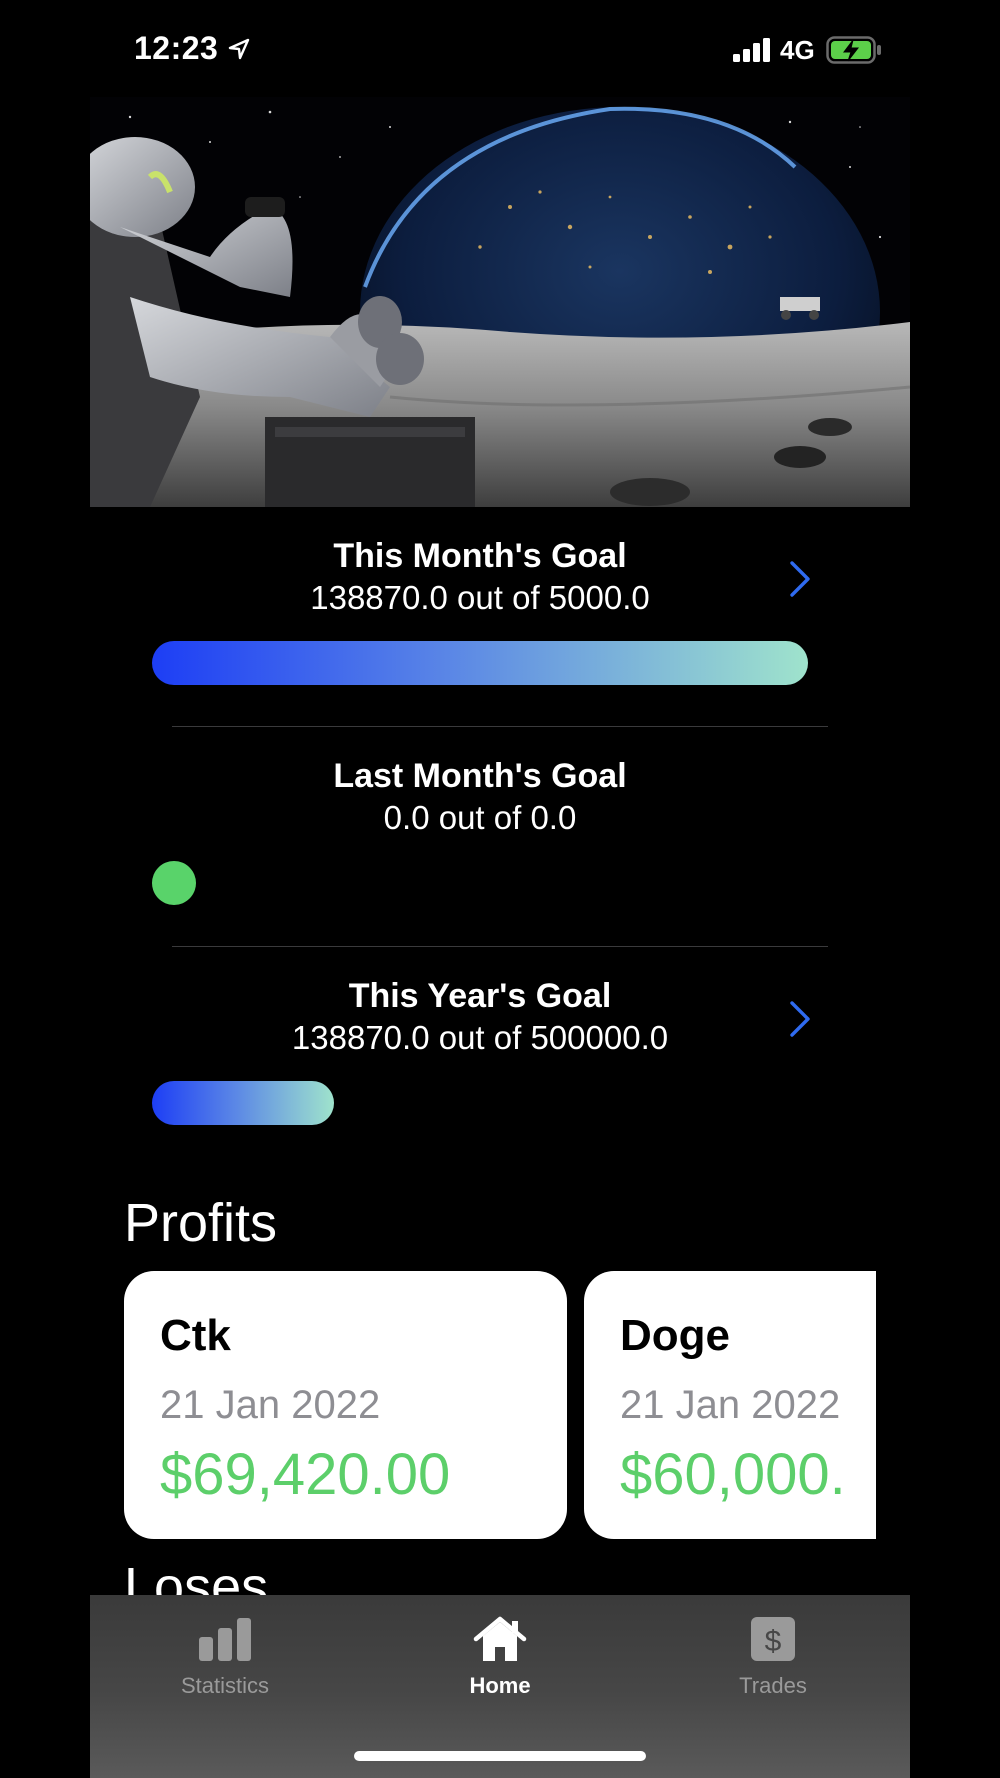 This screenshot has width=1000, height=1778. Describe the element at coordinates (500, 1756) in the screenshot. I see `home-indicator` at that location.